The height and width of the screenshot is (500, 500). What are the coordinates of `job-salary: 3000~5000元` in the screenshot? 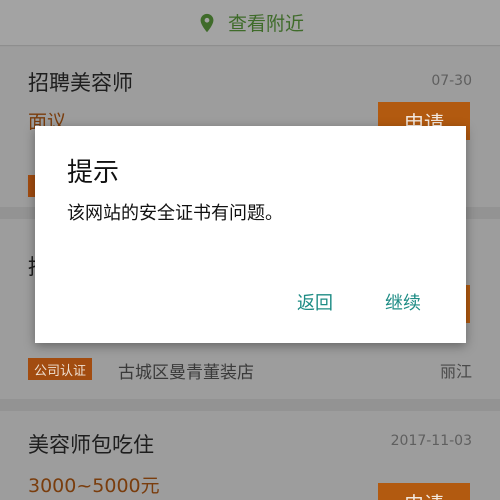 It's located at (94, 486).